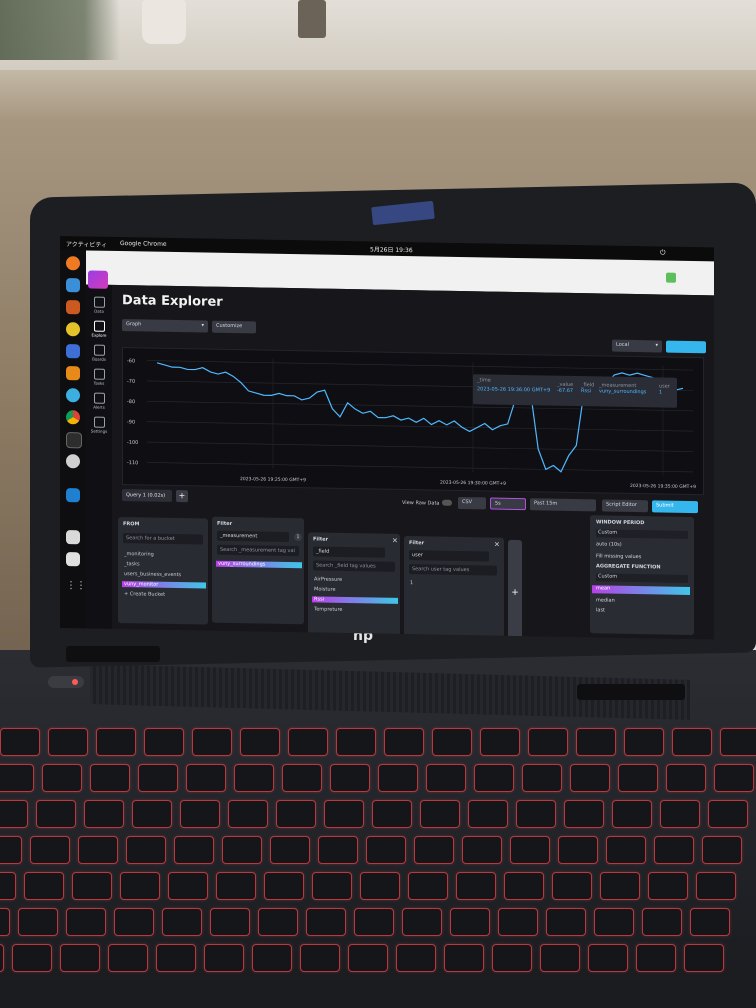  What do you see at coordinates (234, 327) in the screenshot?
I see `customize-button: Customize` at bounding box center [234, 327].